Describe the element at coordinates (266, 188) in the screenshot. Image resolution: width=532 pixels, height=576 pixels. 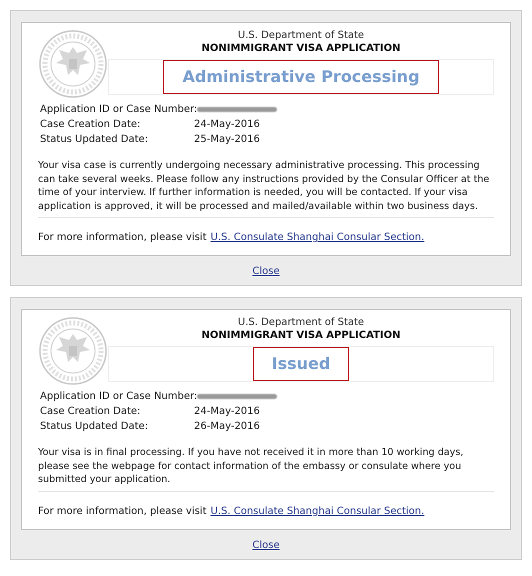
I see `status-message: Your visa case is currently undergoing necessary administrative processing. This processing can take several weeks. Please follow any instructions provided by the Consular Officer at the time of your interview. If further information is needed, you will be contacted. If your visa application is approved, it will be processed and mailed/available within two business days.` at that location.